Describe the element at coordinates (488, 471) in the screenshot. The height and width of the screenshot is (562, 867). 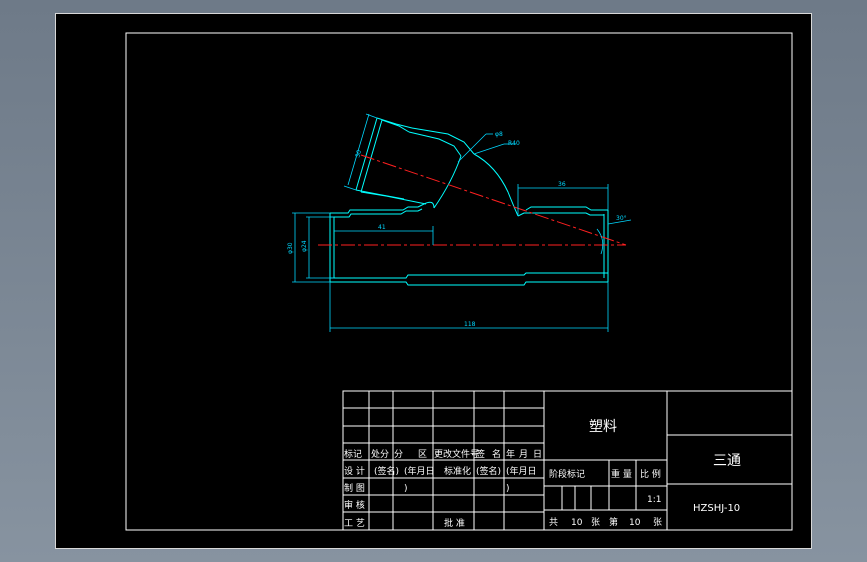
I see `std-sign: (签名)` at that location.